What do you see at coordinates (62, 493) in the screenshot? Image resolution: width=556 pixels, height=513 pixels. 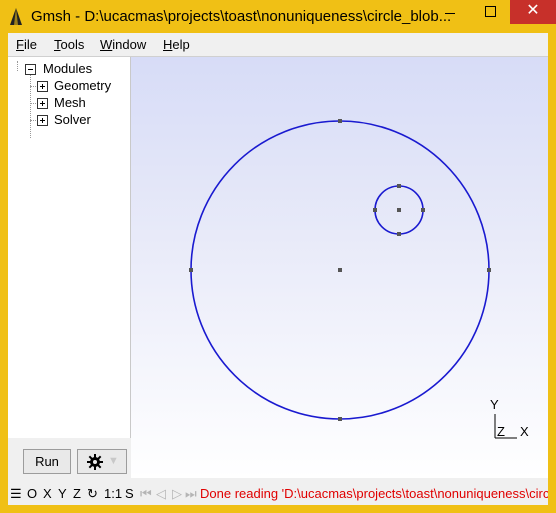 I see `view-y-button: Y` at bounding box center [62, 493].